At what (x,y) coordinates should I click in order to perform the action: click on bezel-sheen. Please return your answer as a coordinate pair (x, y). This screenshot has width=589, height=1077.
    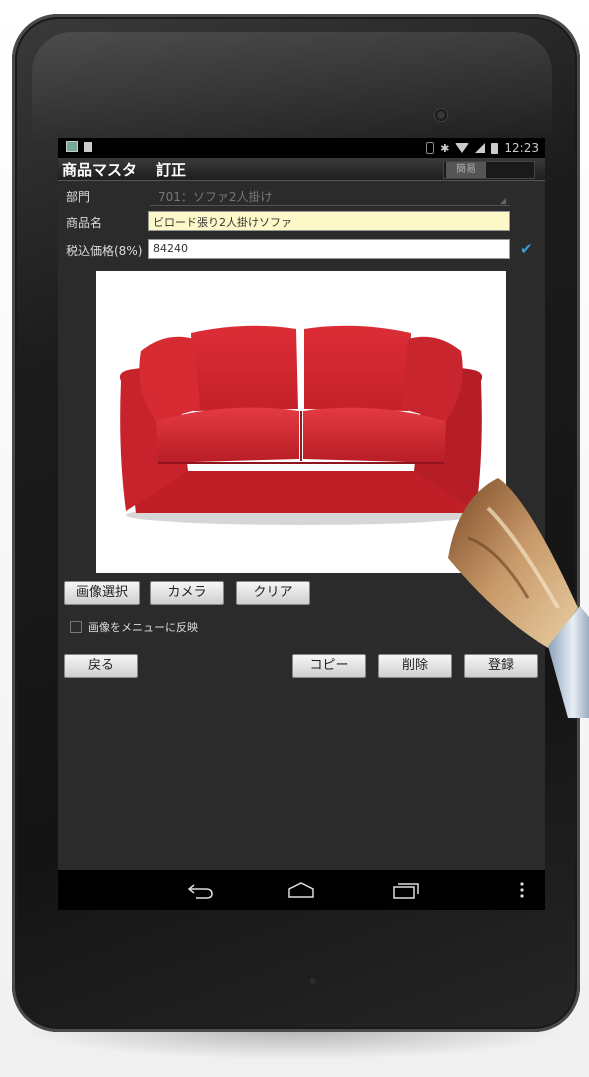
    Looking at the image, I should click on (292, 87).